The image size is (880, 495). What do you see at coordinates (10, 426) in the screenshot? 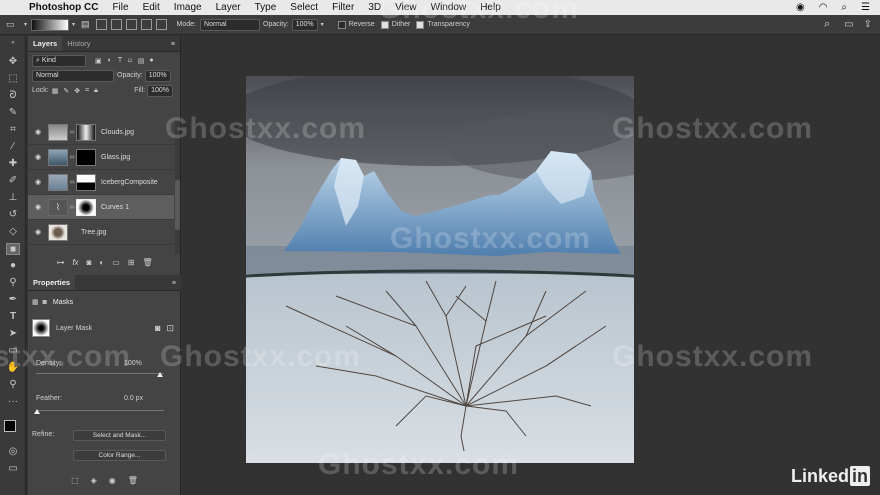
I see `foreground-color-swatch` at bounding box center [10, 426].